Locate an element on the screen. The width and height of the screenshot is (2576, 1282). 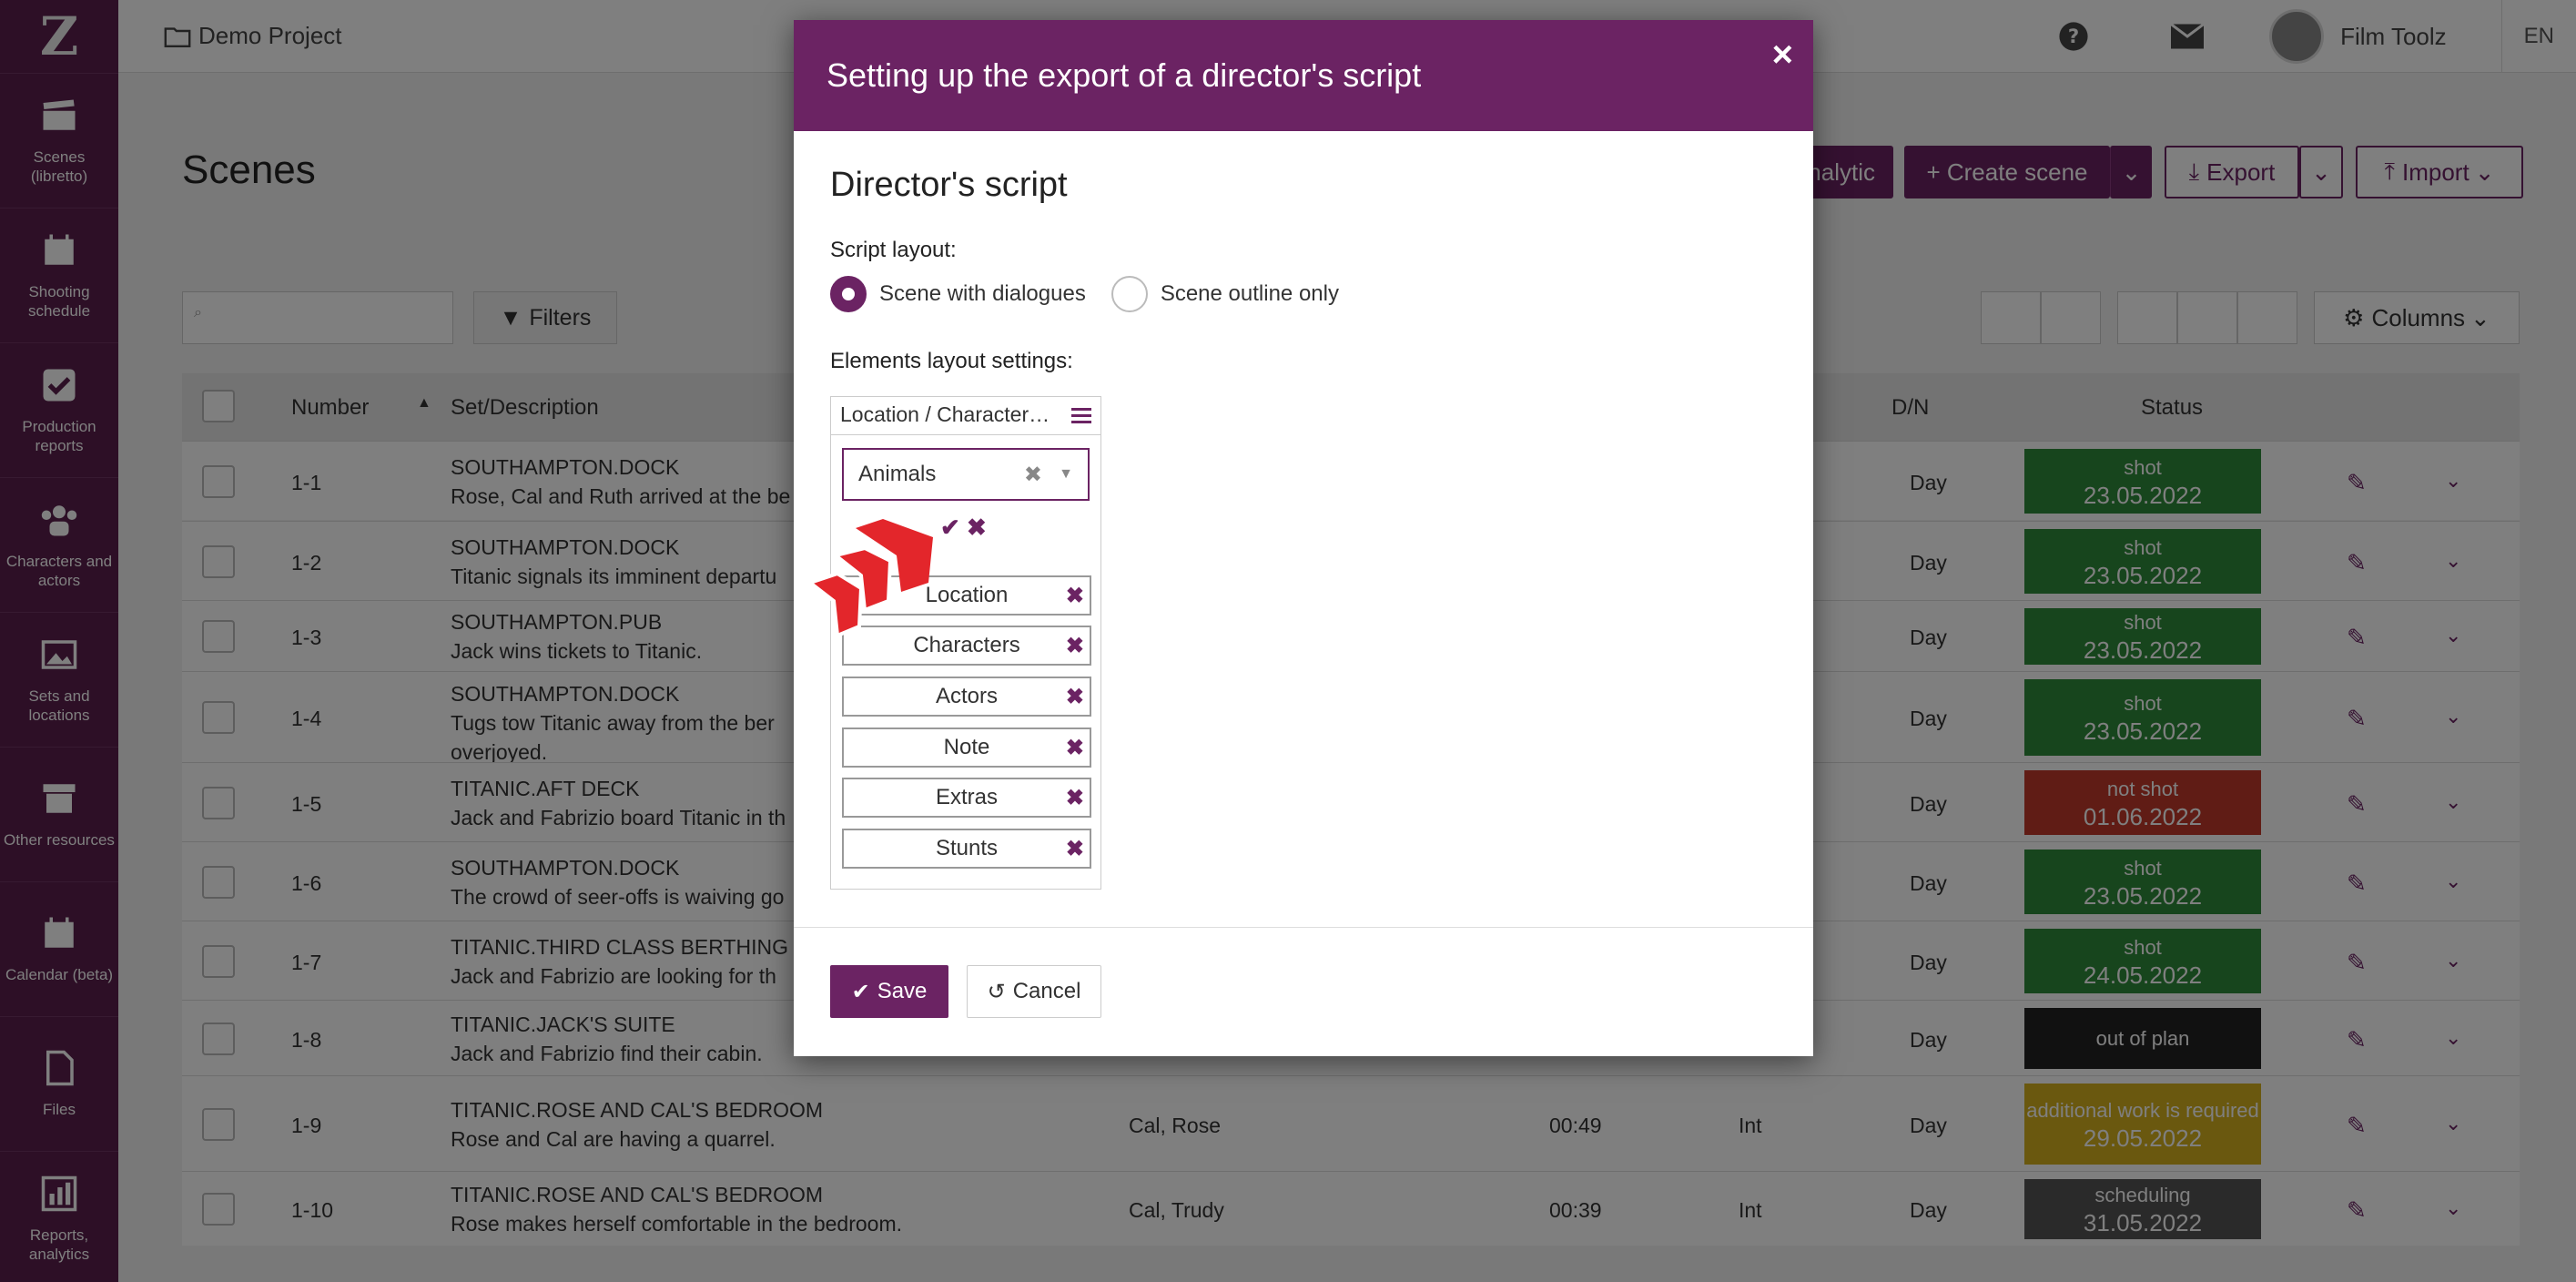
tag-label: Actors is located at coordinates (966, 696).